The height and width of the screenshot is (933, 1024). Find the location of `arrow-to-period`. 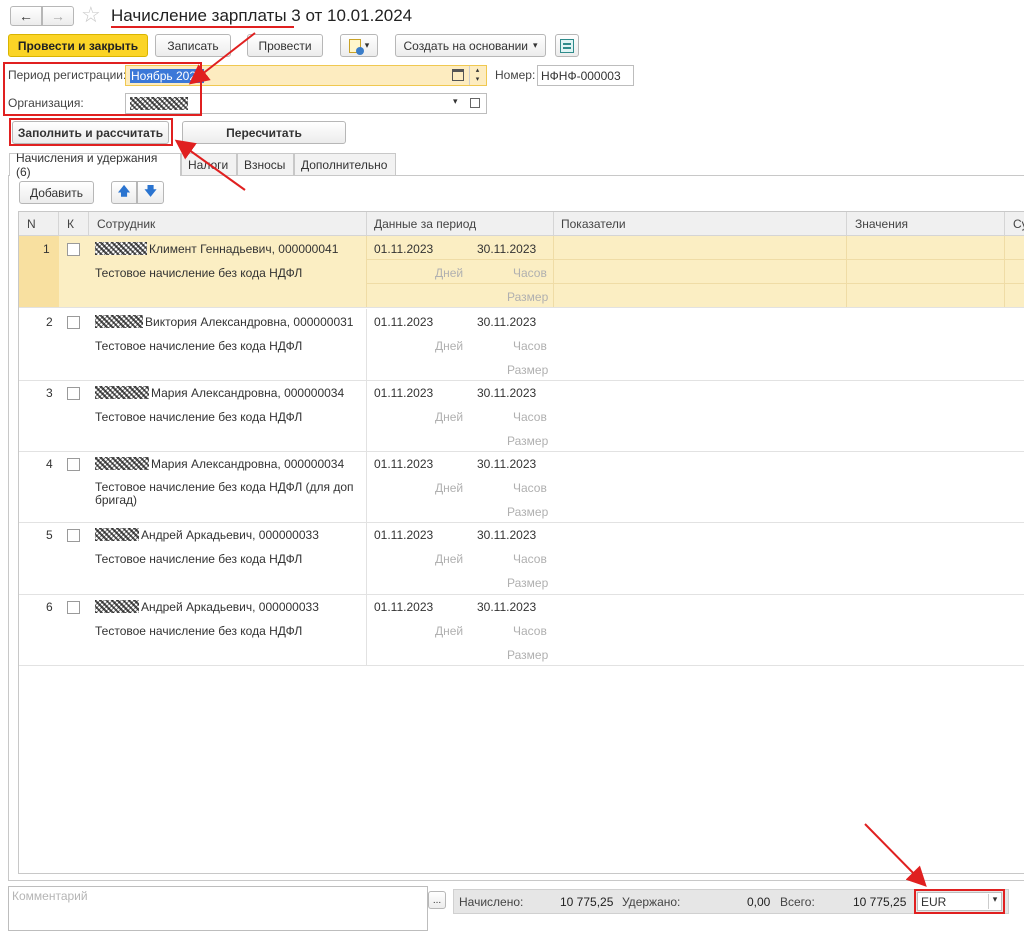

arrow-to-period is located at coordinates (222, 58).